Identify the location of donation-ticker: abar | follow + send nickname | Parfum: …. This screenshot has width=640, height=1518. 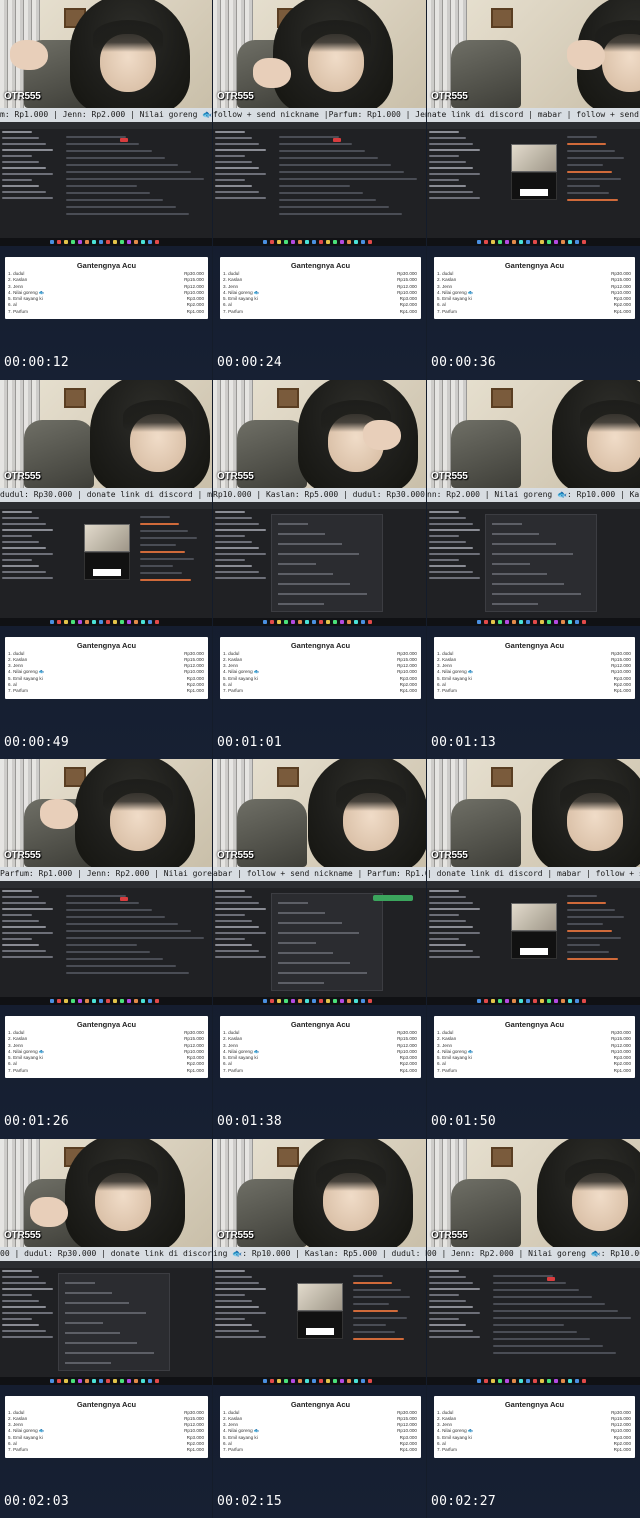
(319, 874).